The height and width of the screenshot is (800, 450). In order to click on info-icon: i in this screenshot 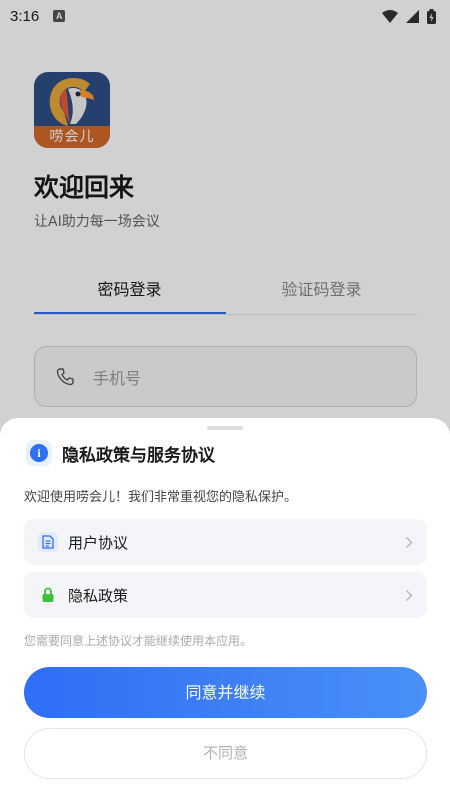, I will do `click(39, 453)`.